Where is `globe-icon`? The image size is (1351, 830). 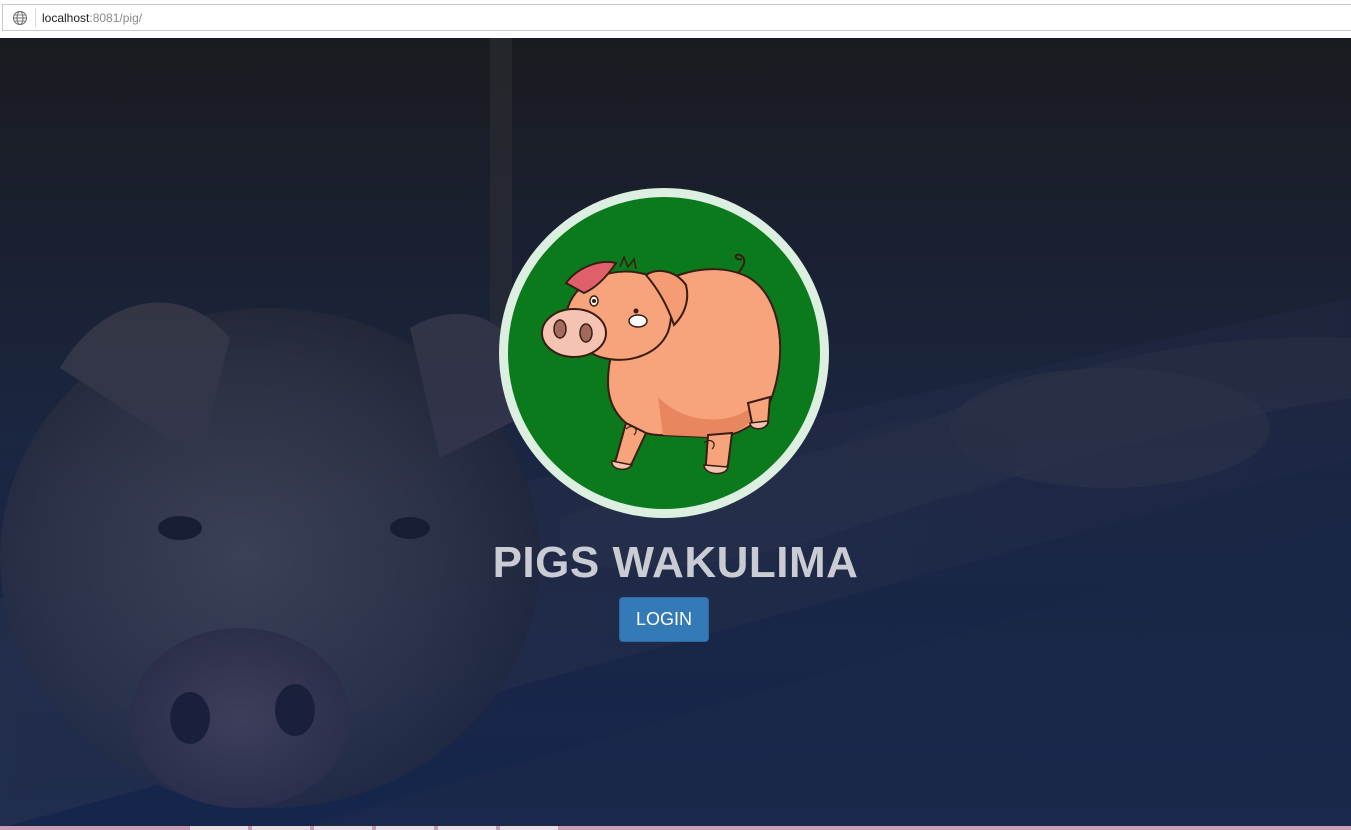 globe-icon is located at coordinates (20, 18).